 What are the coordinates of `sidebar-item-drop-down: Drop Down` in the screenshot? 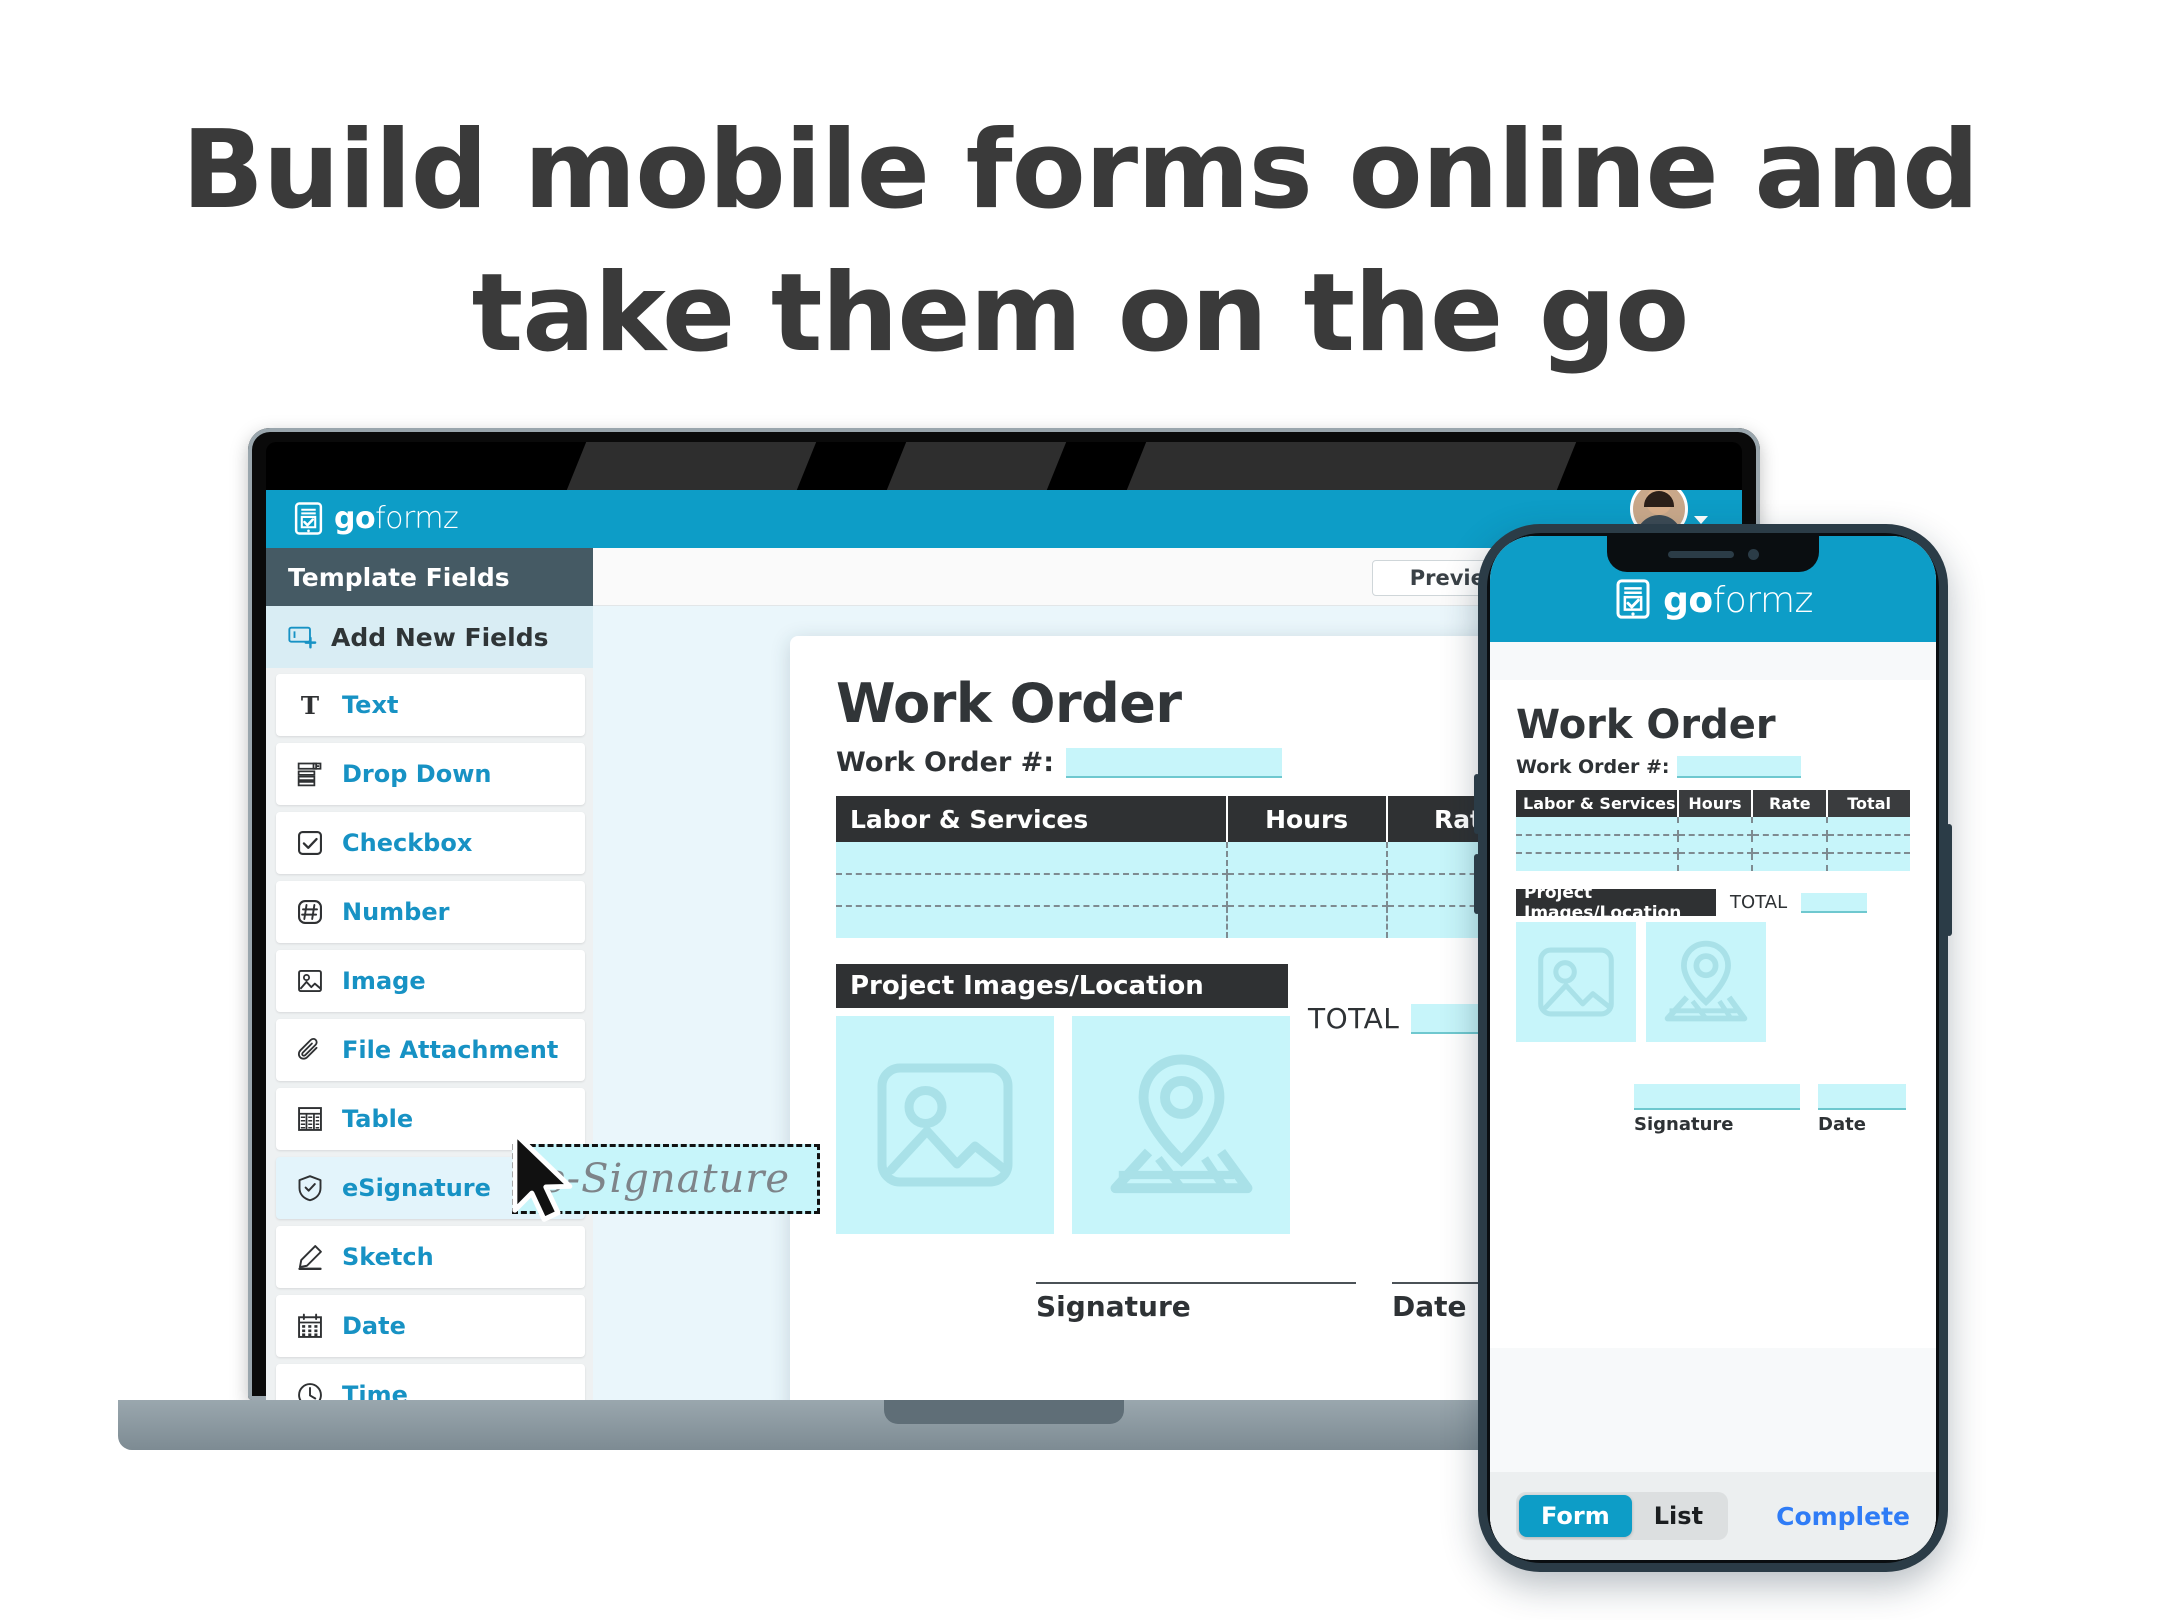 It's located at (430, 774).